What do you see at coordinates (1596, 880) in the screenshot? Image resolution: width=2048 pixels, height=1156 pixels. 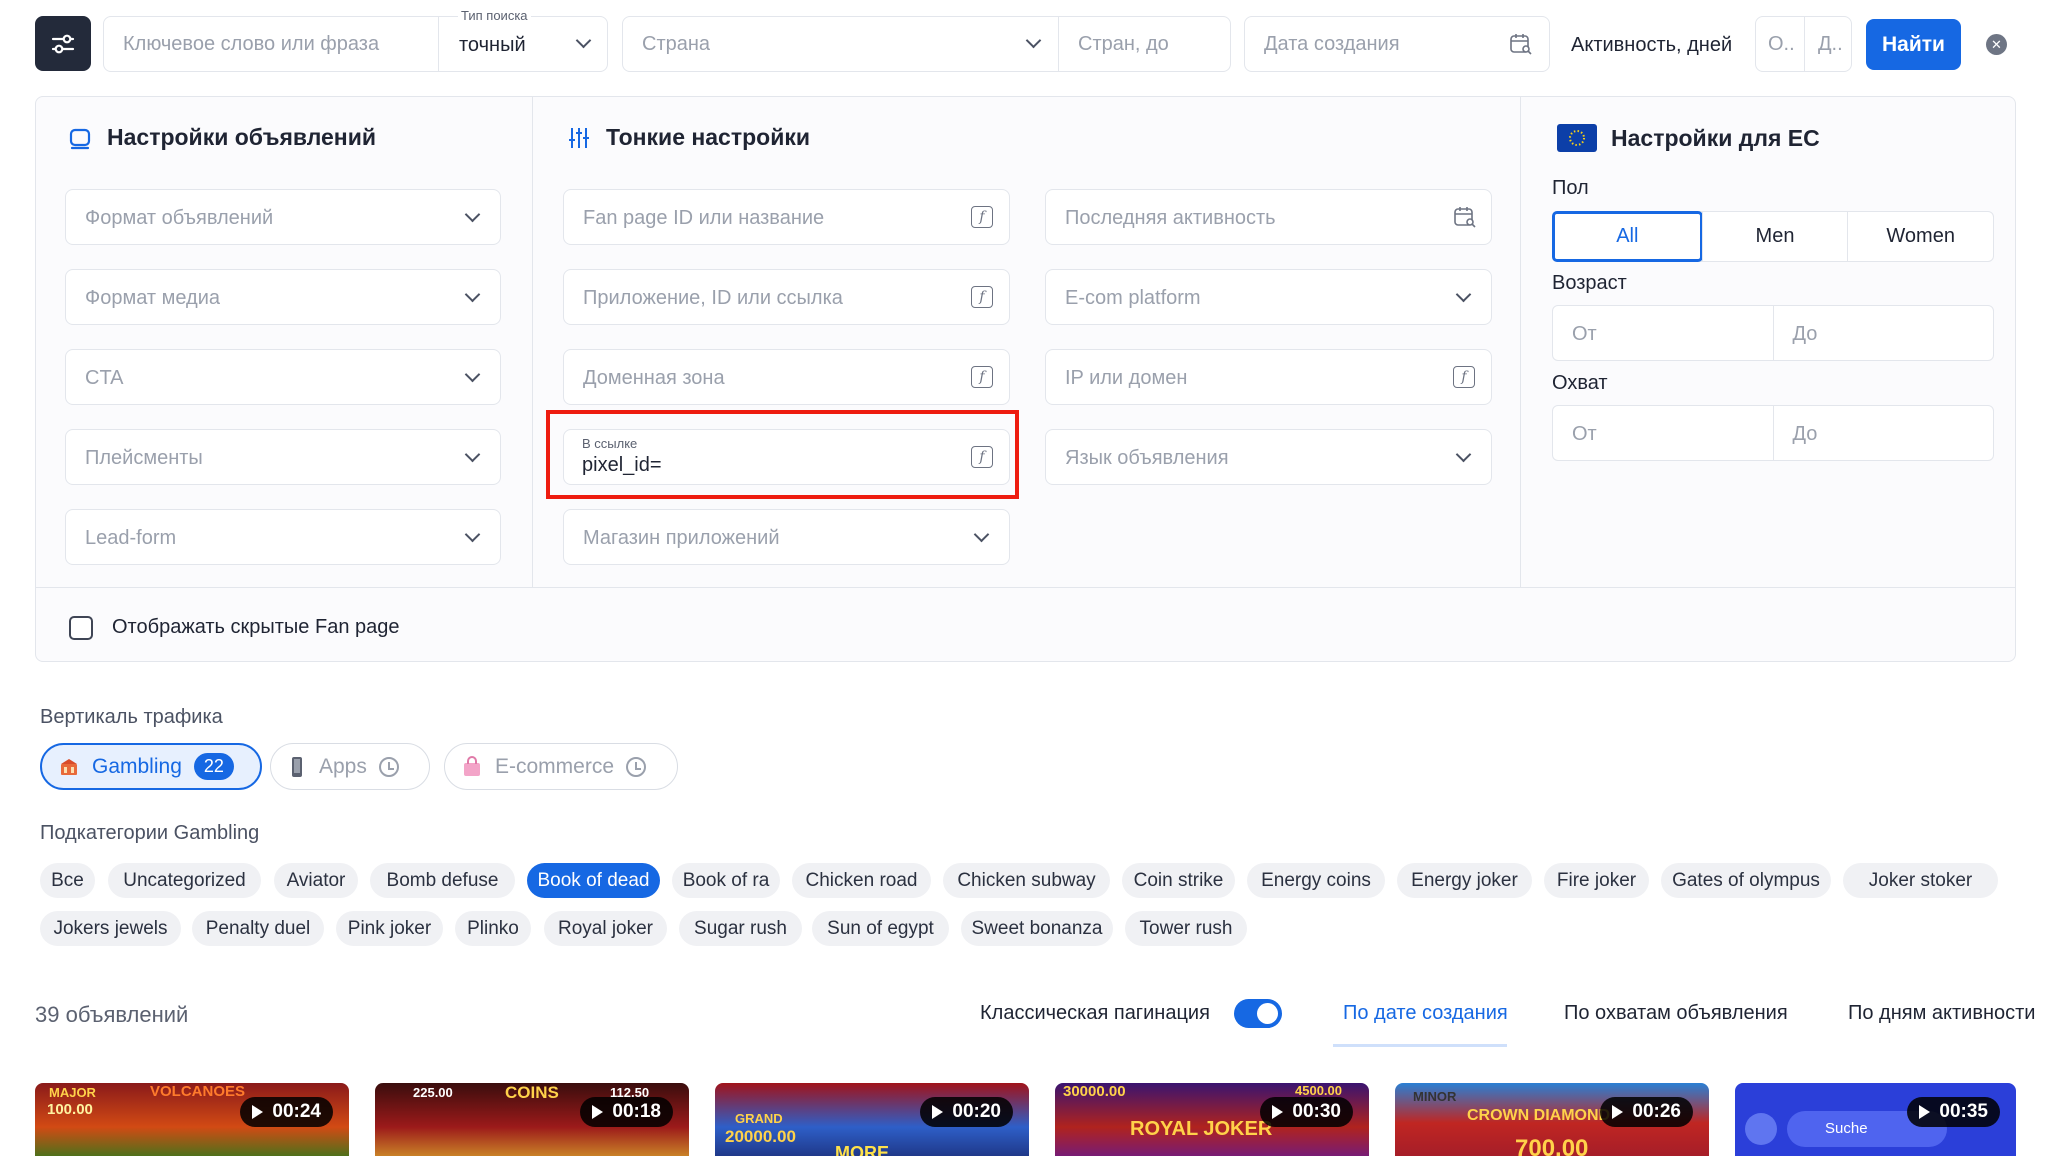 I see `subcategory-tag: Fire joker` at bounding box center [1596, 880].